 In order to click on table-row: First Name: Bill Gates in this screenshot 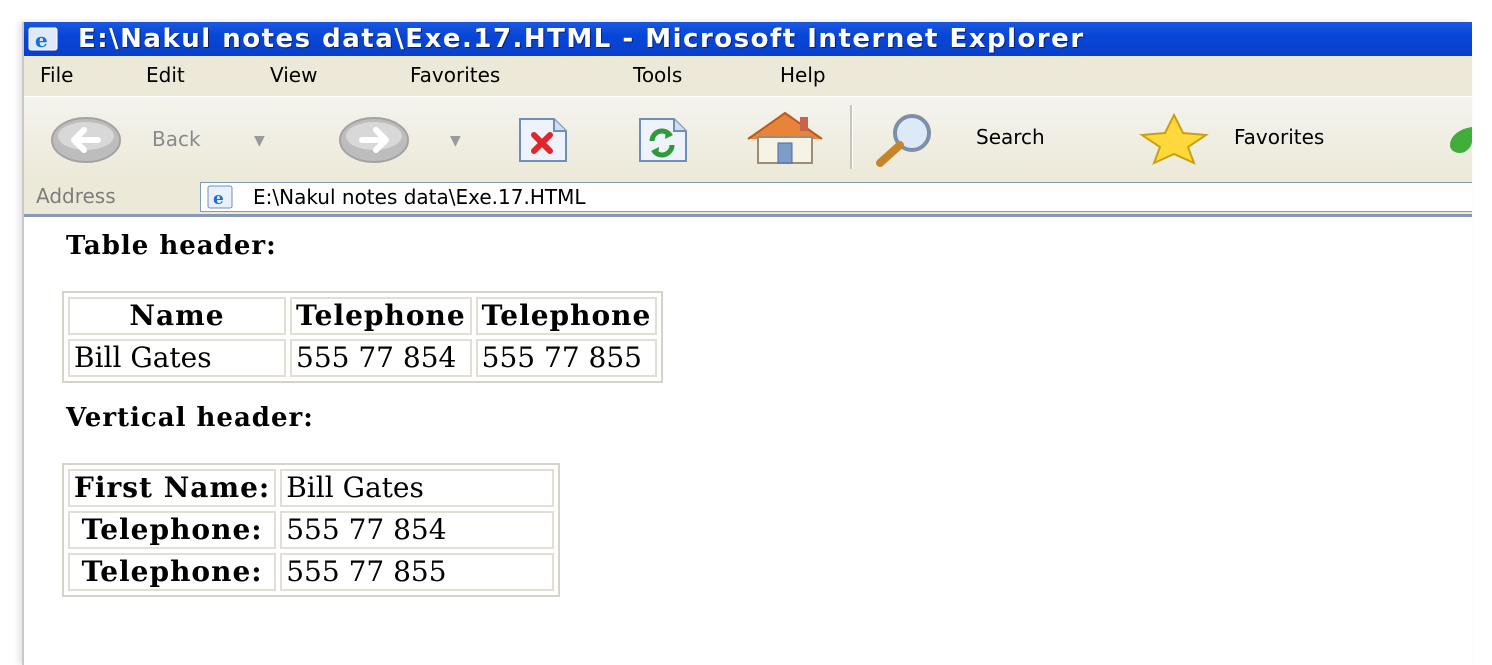, I will do `click(311, 488)`.